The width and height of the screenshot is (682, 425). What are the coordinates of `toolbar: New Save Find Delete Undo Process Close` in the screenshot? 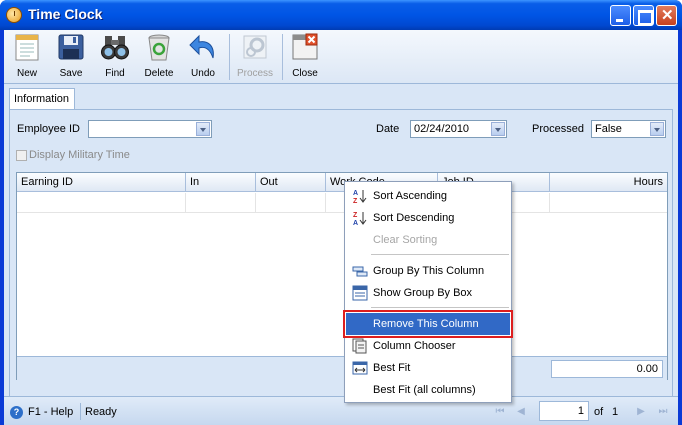 It's located at (341, 57).